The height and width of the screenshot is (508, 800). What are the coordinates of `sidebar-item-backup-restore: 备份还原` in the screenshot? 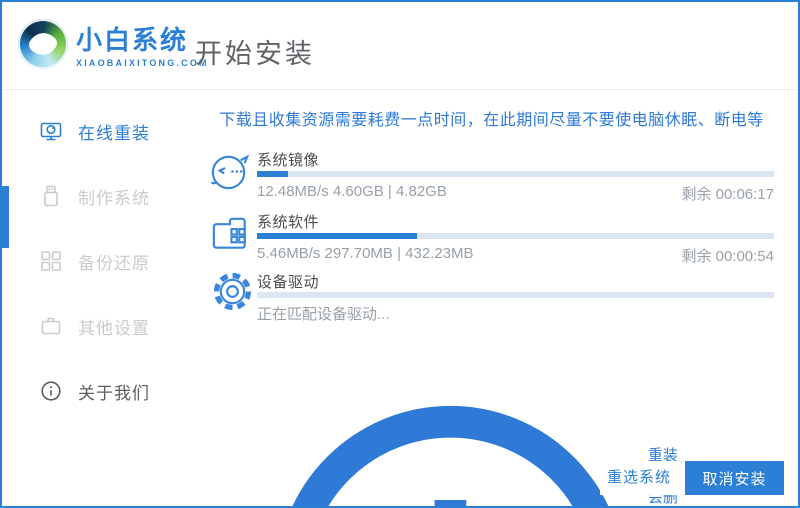 It's located at (95, 261).